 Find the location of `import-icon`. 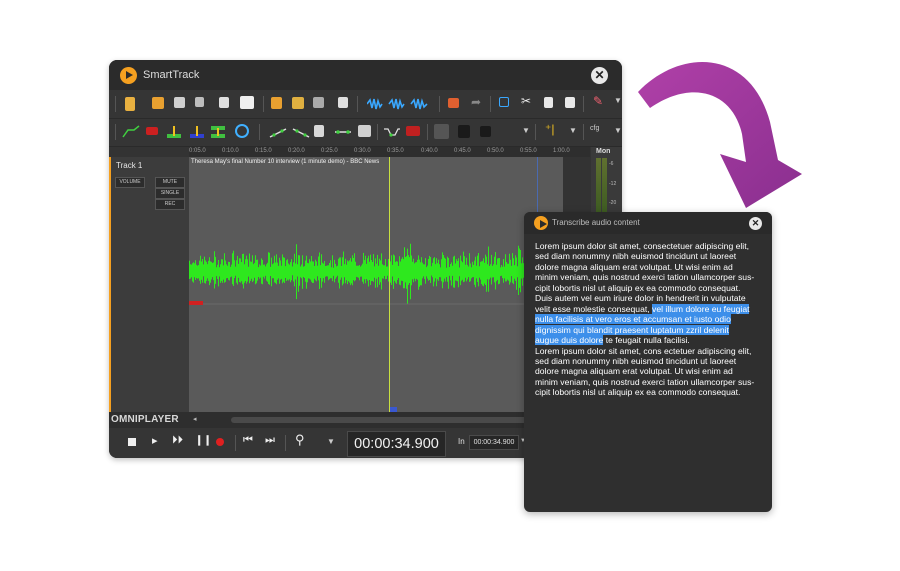

import-icon is located at coordinates (179, 102).